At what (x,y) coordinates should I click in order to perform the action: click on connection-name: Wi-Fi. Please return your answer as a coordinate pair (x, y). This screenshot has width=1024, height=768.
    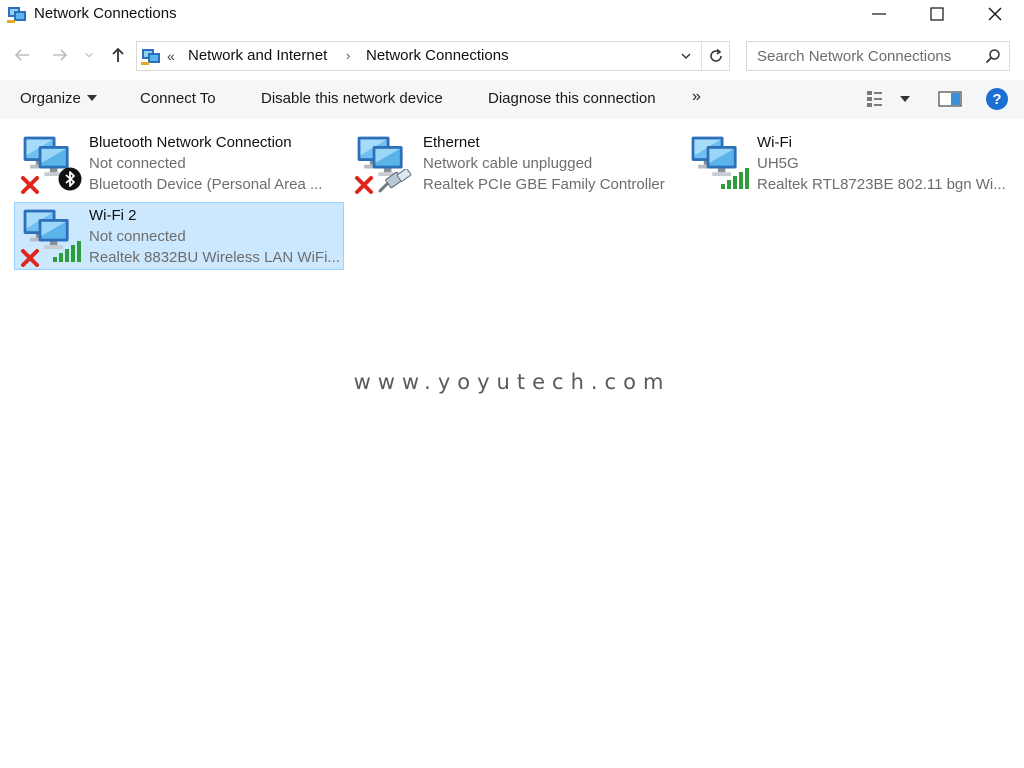
    Looking at the image, I should click on (774, 142).